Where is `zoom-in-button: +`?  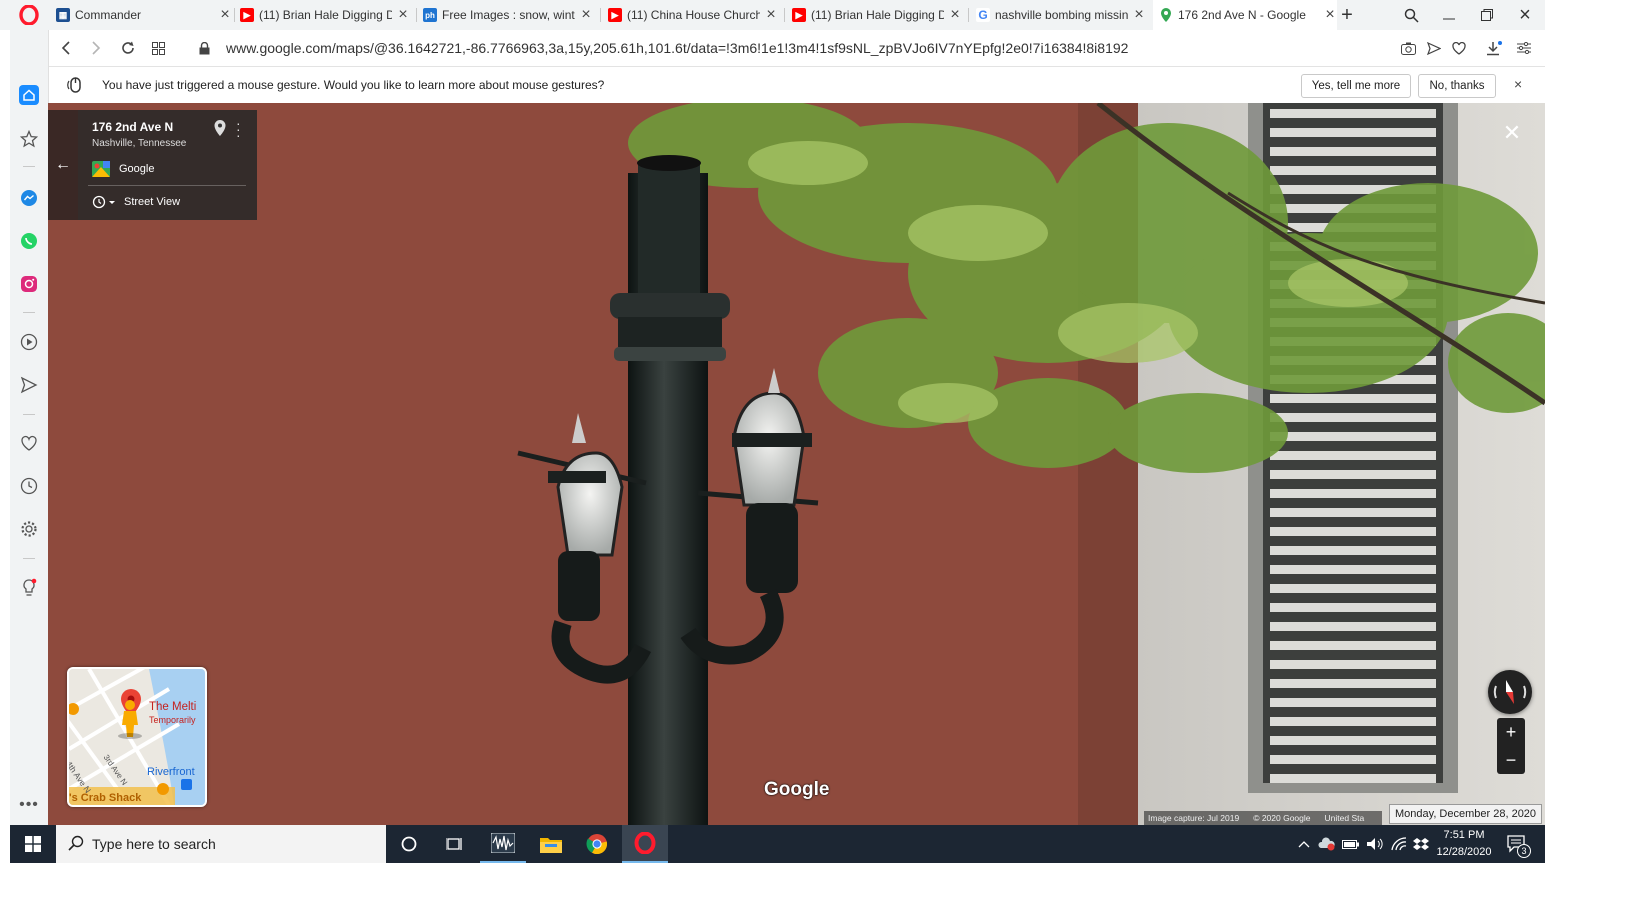
zoom-in-button: + is located at coordinates (1511, 732).